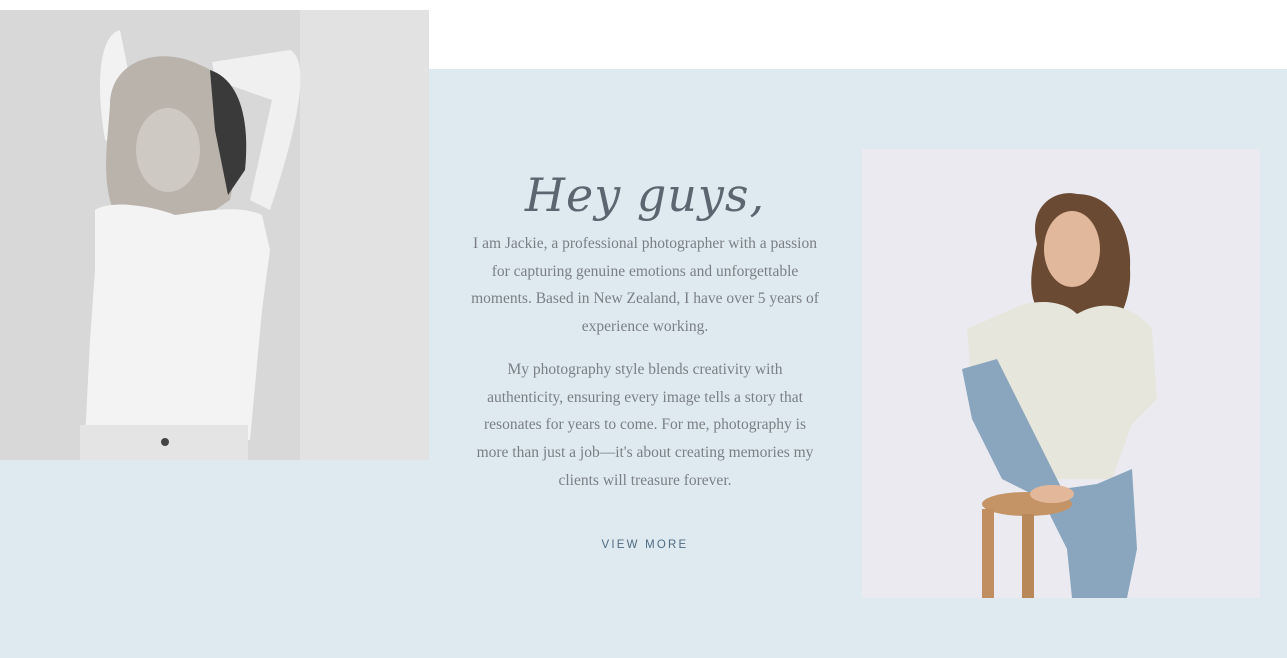  I want to click on greeting-heading: Hey guys,, so click(645, 195).